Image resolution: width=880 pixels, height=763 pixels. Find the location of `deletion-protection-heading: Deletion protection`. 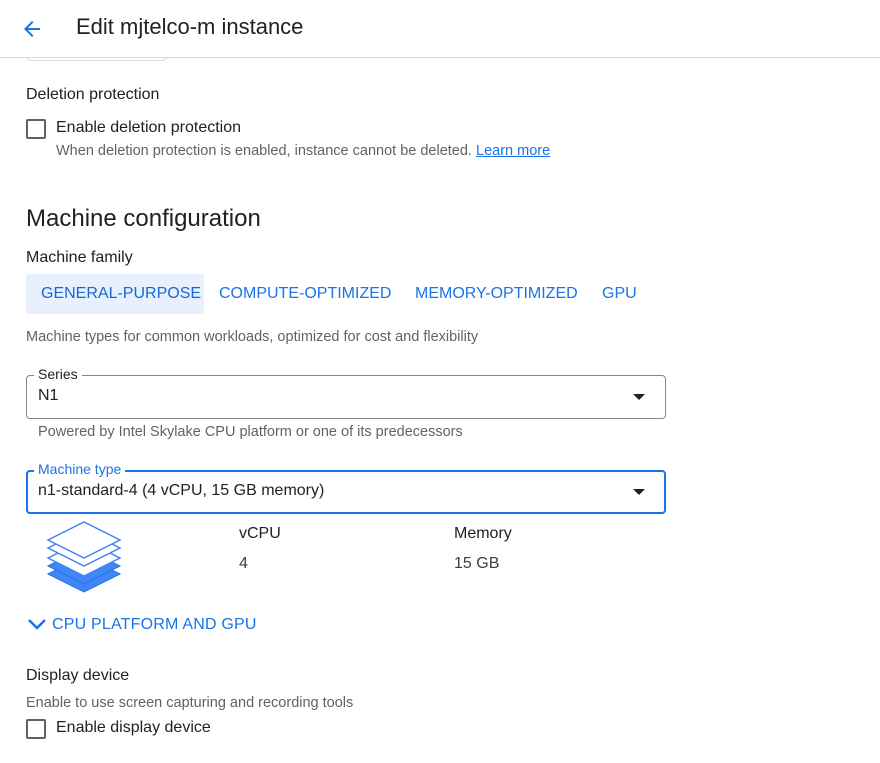

deletion-protection-heading: Deletion protection is located at coordinates (93, 94).